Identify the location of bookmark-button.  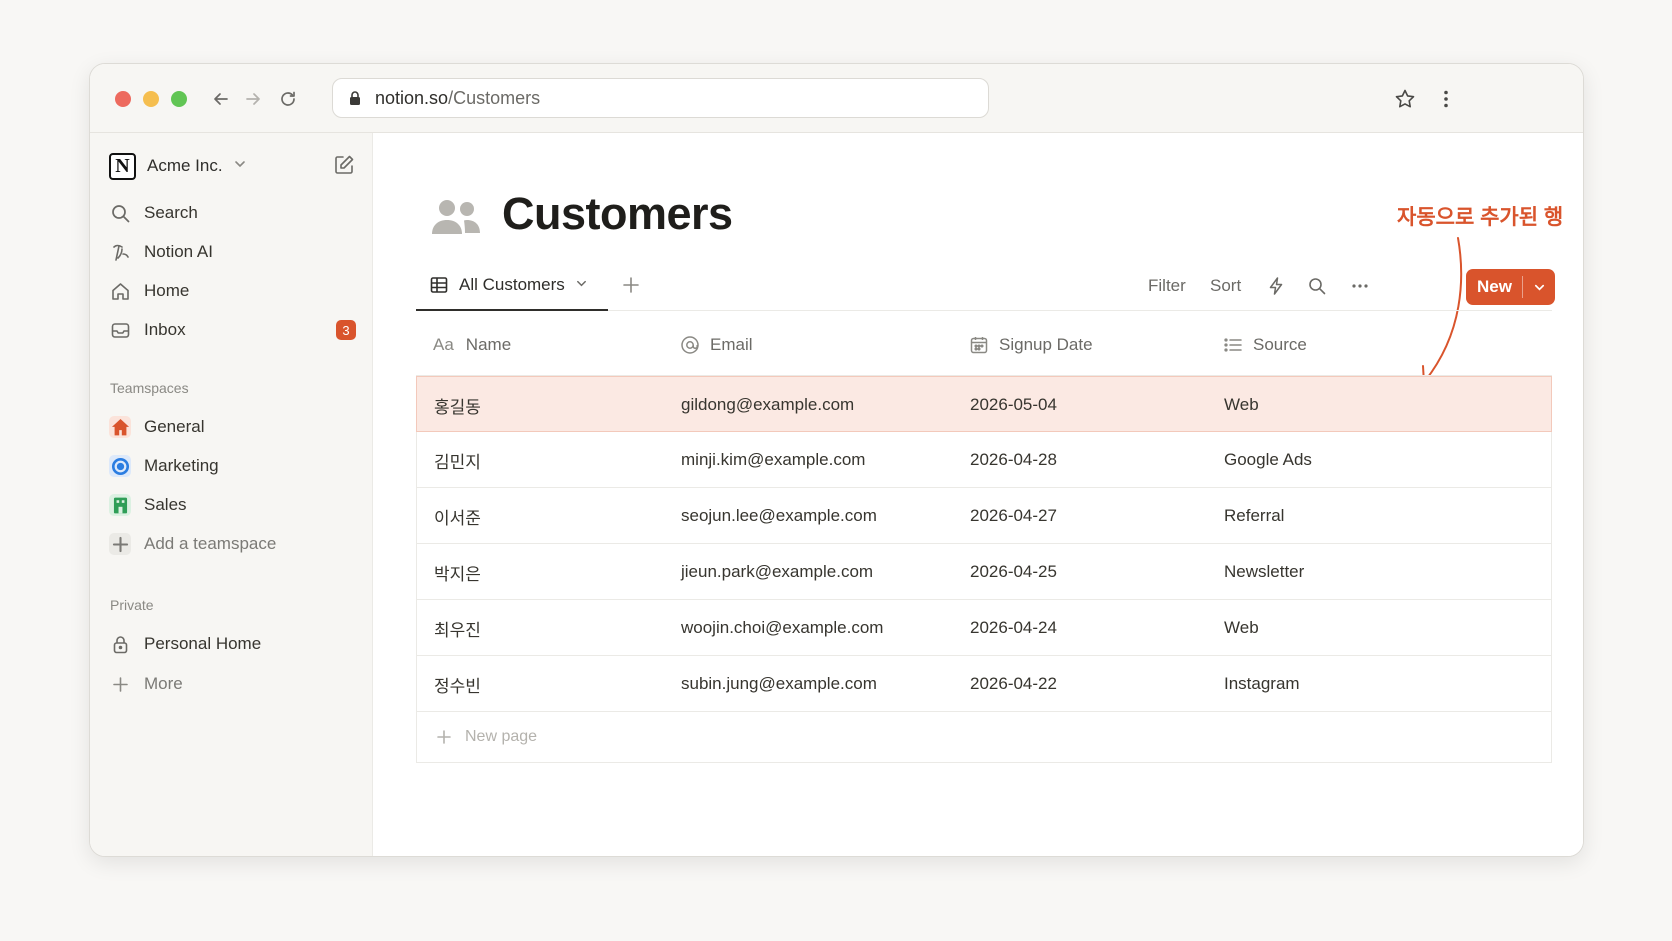
(1405, 99).